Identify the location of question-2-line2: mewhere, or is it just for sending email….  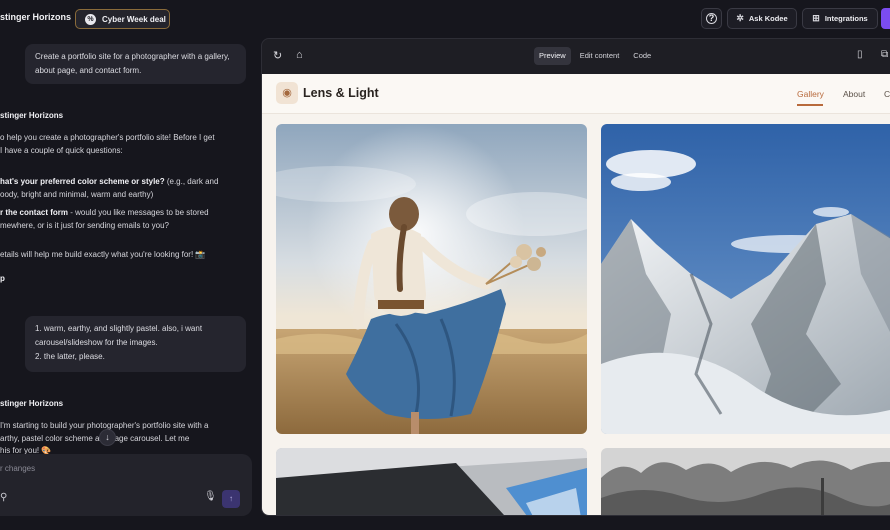
(84, 225).